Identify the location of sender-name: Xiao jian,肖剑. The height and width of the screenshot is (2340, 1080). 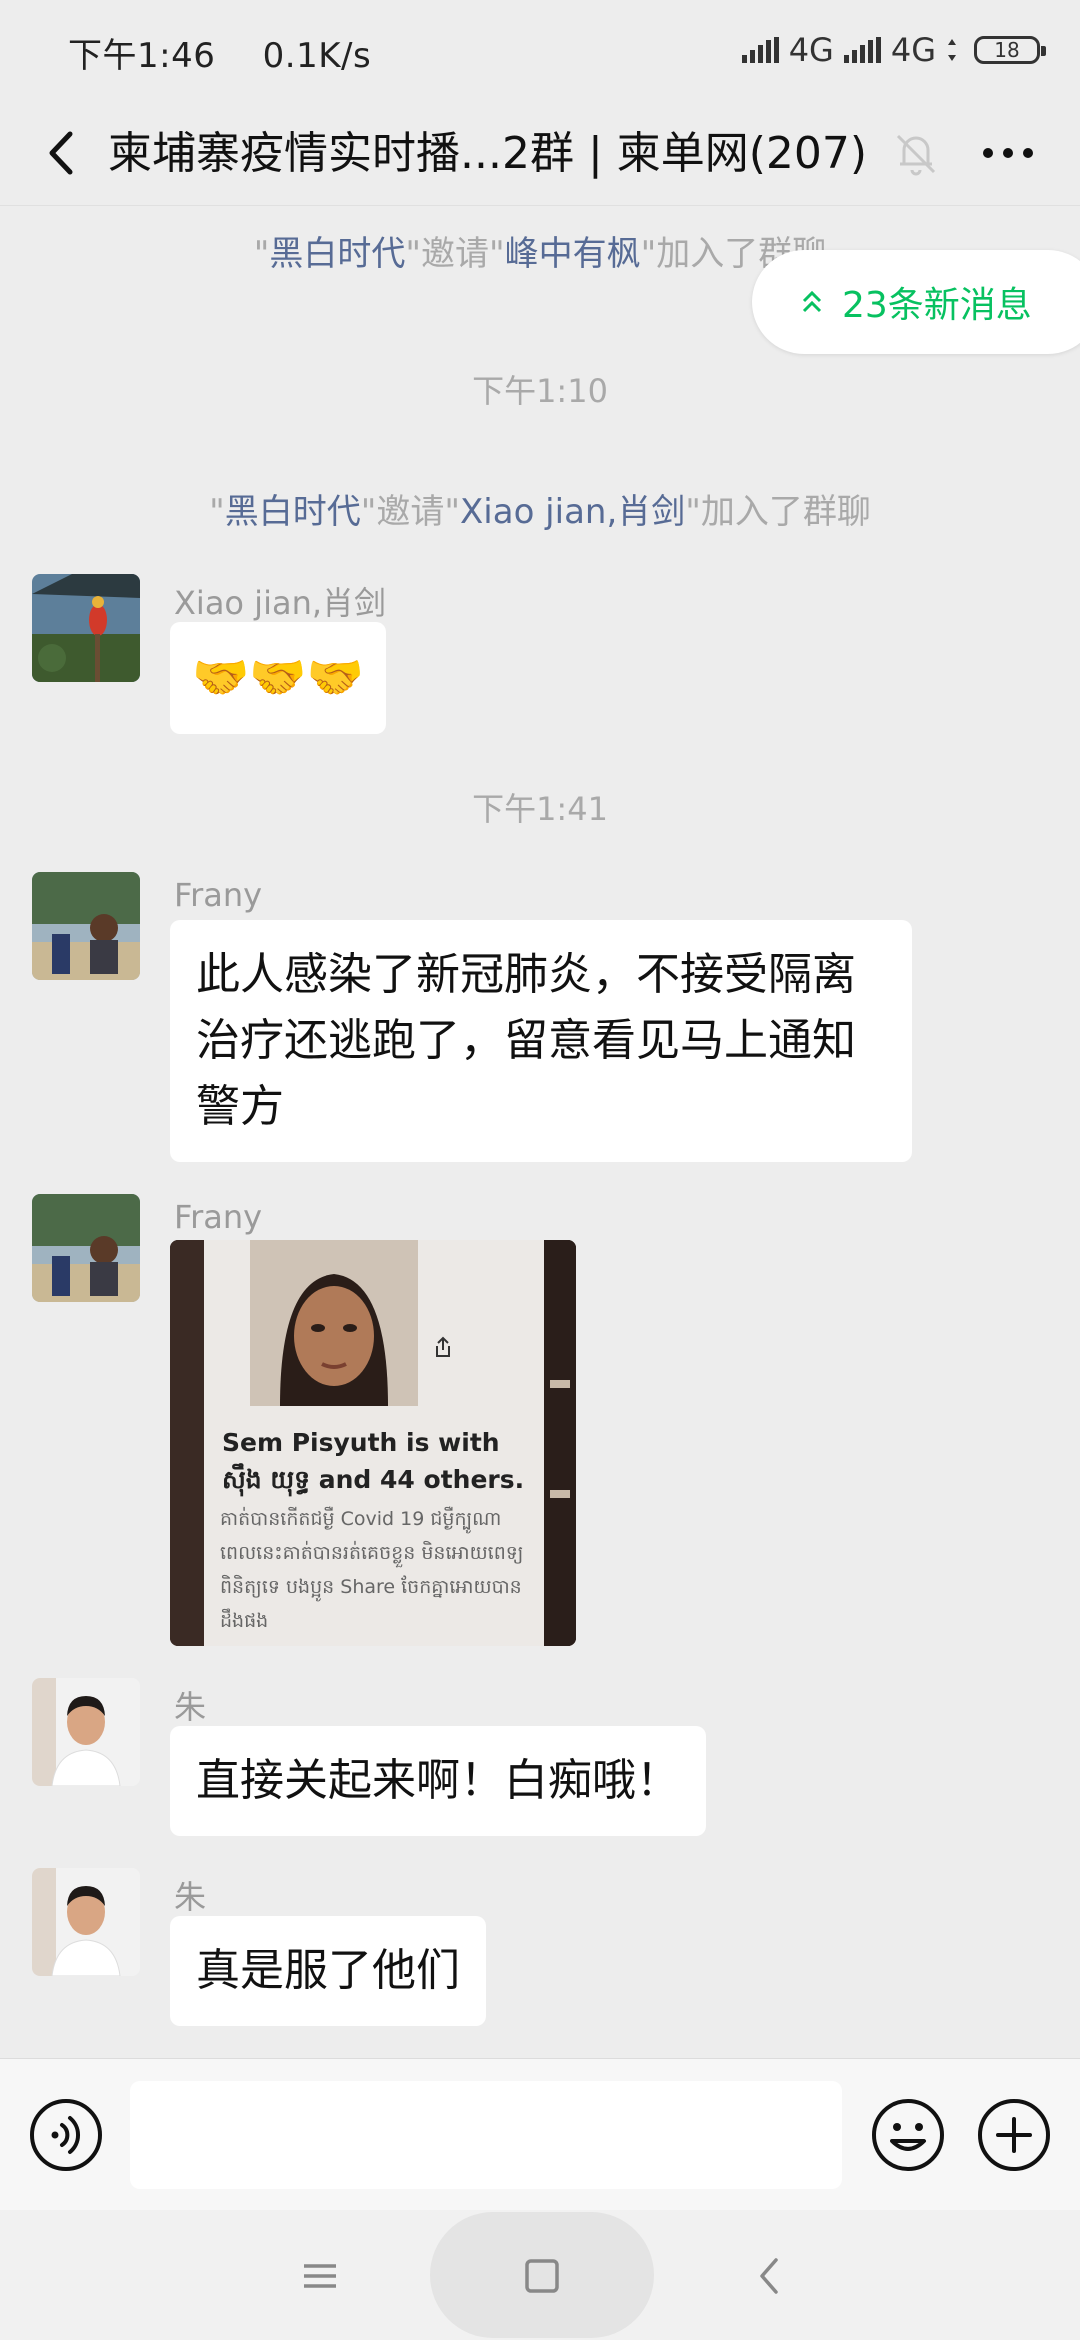
(280, 603).